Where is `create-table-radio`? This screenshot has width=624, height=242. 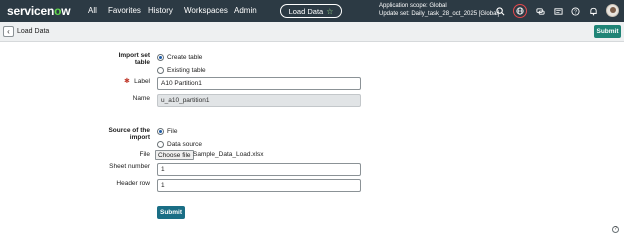 create-table-radio is located at coordinates (160, 57).